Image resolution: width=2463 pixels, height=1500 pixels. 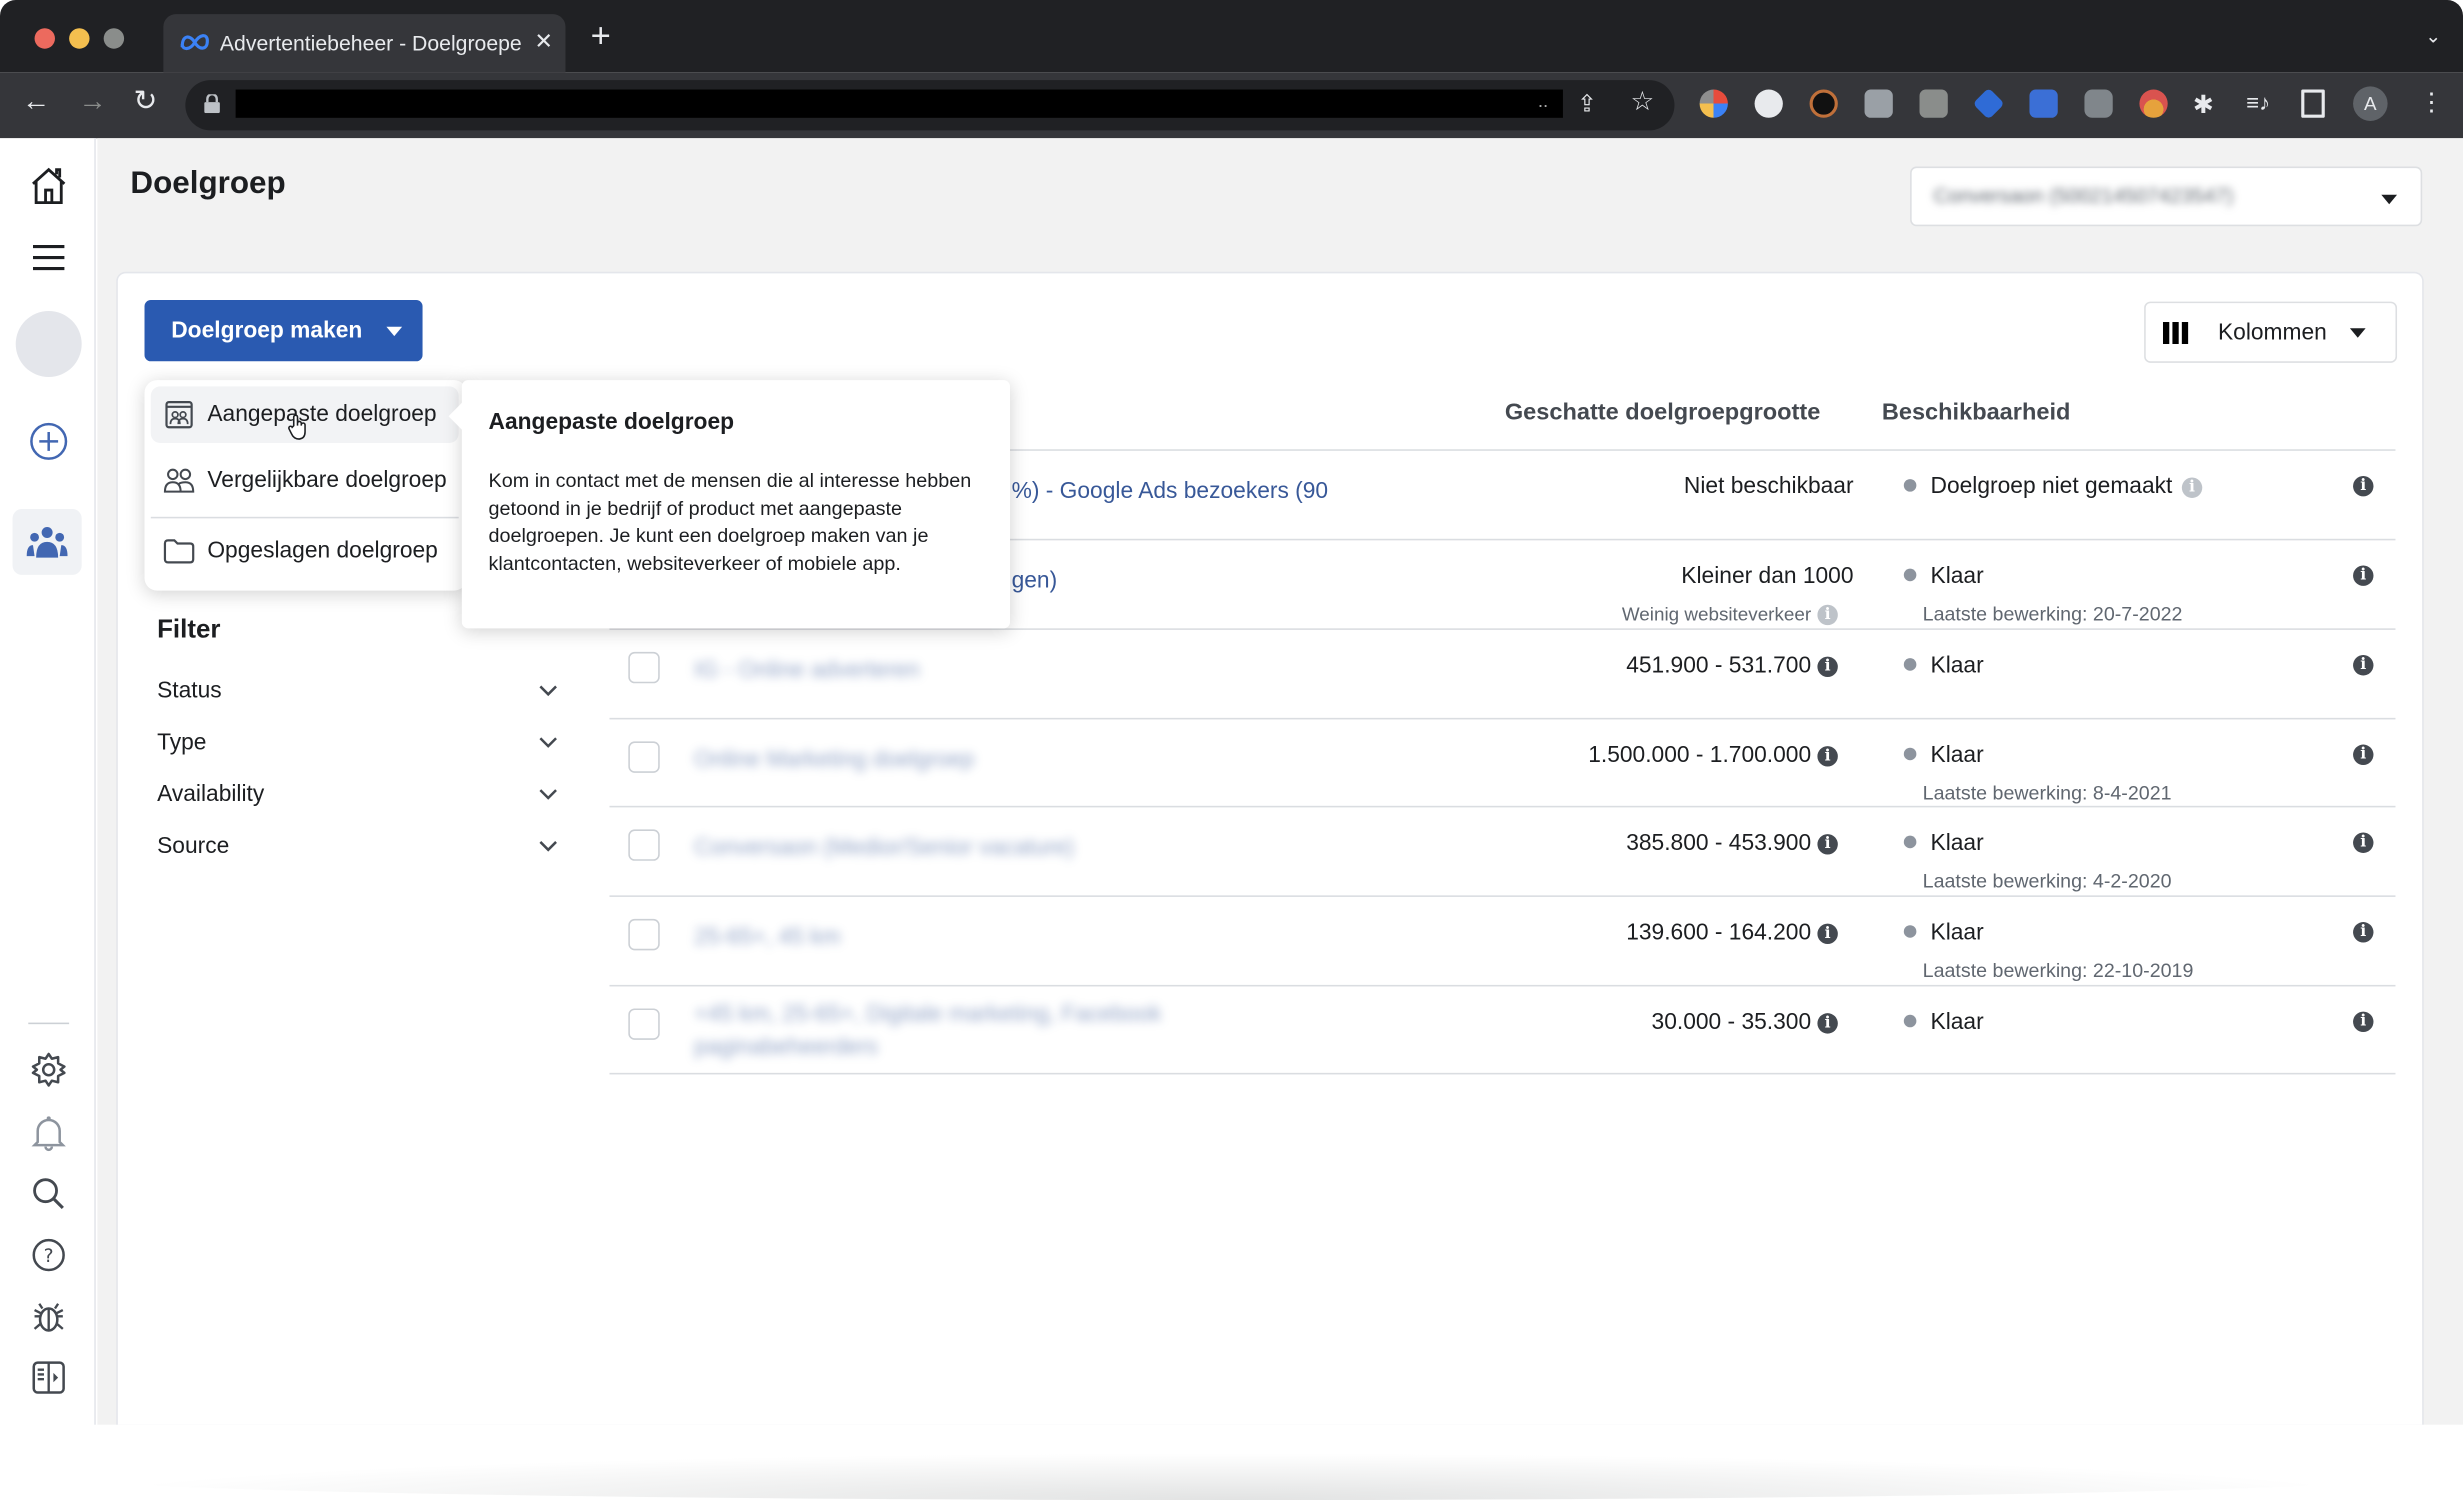 What do you see at coordinates (49, 1070) in the screenshot?
I see `settings-gear-icon` at bounding box center [49, 1070].